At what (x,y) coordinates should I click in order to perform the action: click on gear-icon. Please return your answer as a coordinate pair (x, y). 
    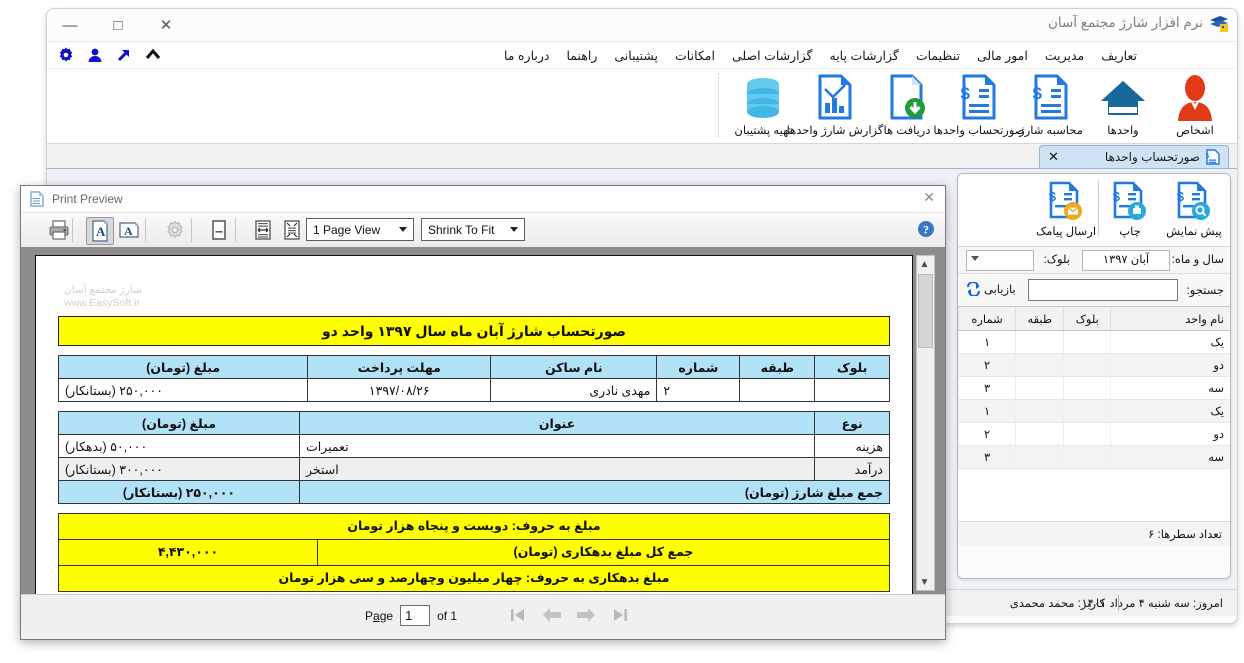
    Looking at the image, I should click on (66, 55).